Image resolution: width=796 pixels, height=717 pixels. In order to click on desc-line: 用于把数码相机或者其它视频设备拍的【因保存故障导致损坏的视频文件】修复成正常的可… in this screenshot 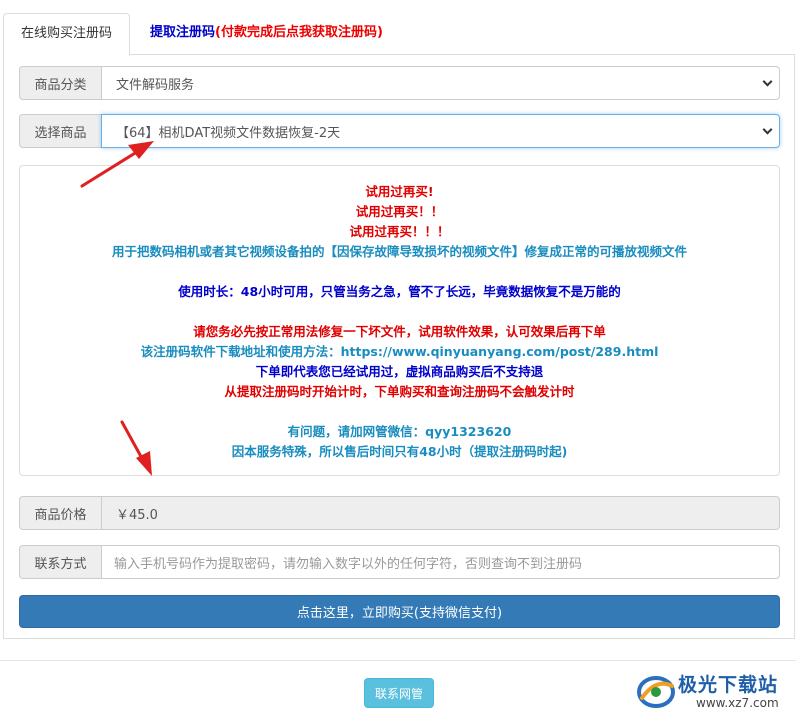, I will do `click(399, 251)`.